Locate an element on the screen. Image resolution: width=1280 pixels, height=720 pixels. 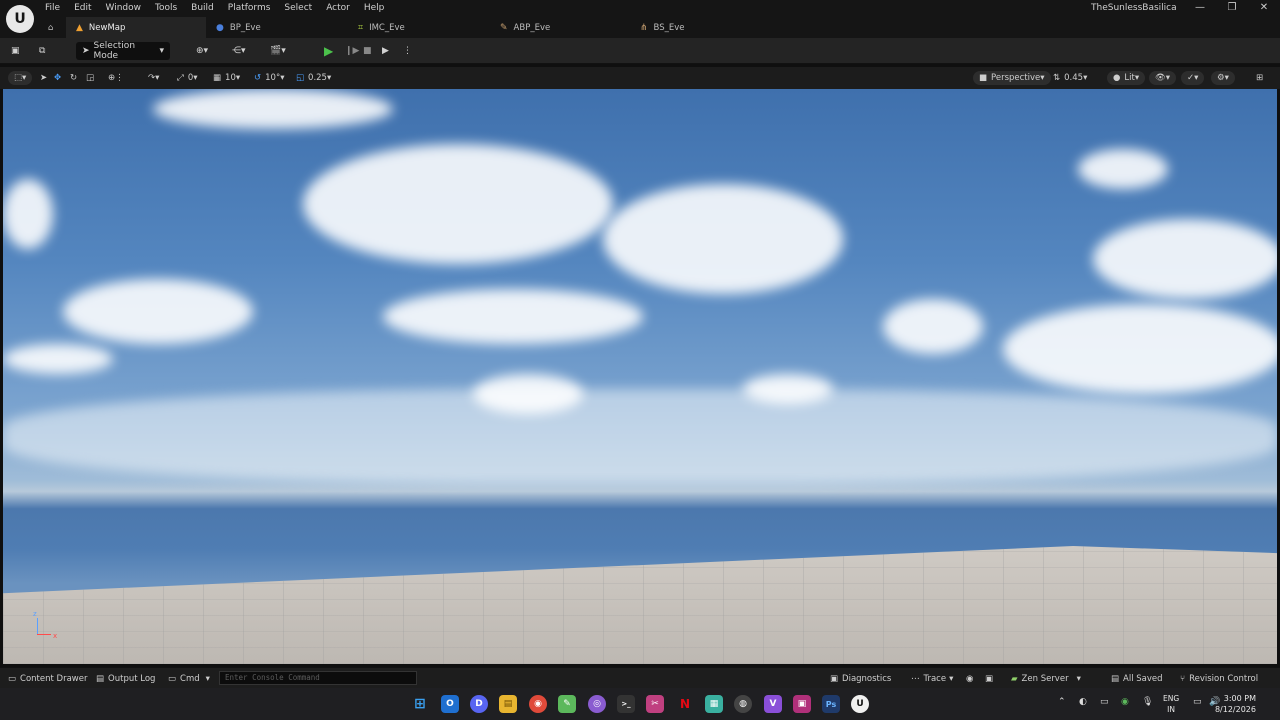
browse-button: ⧉ is located at coordinates (42, 51).